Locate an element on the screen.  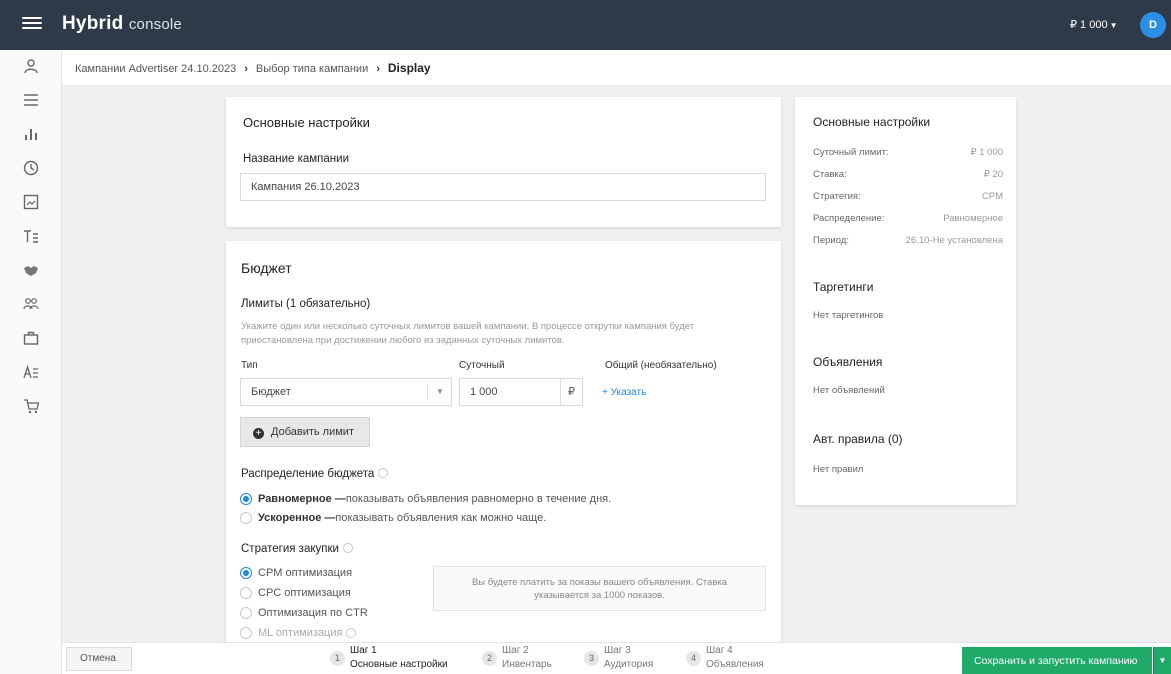
users-icon is located at coordinates (31, 306).